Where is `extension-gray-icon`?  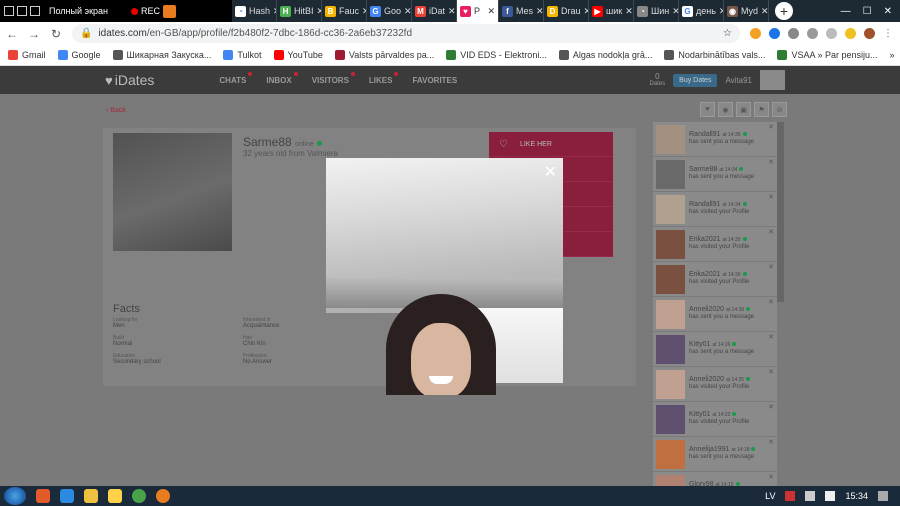
extension-gray-icon is located at coordinates (812, 33).